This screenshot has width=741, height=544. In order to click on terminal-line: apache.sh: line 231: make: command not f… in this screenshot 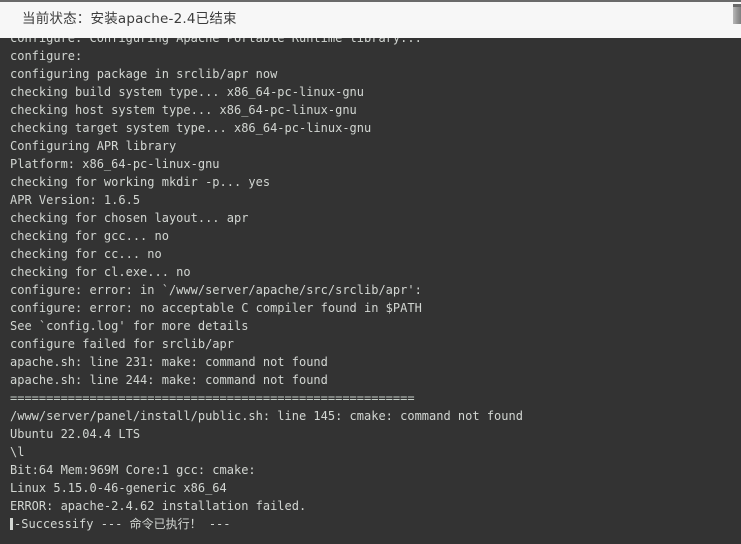, I will do `click(169, 362)`.